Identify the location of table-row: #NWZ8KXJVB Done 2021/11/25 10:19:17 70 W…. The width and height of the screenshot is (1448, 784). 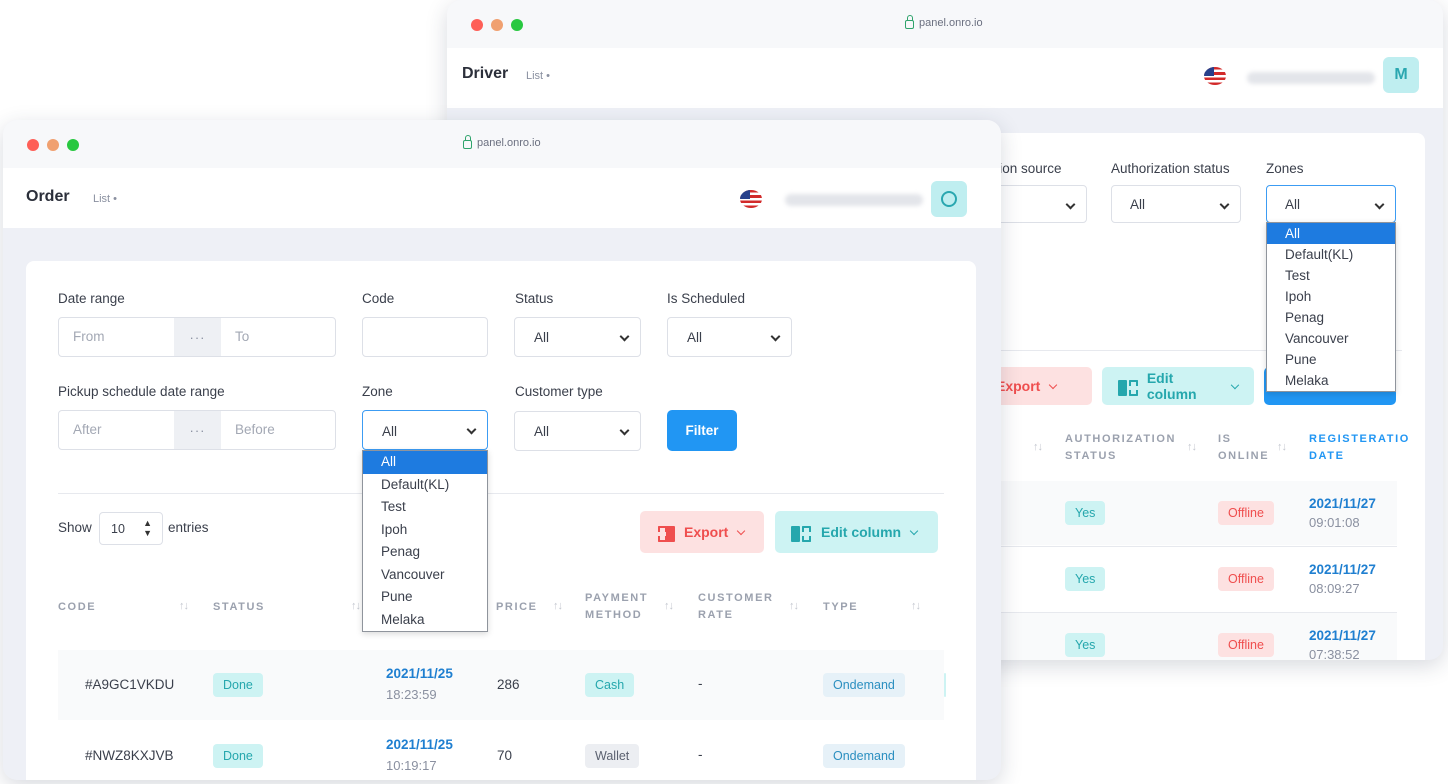
(501, 750).